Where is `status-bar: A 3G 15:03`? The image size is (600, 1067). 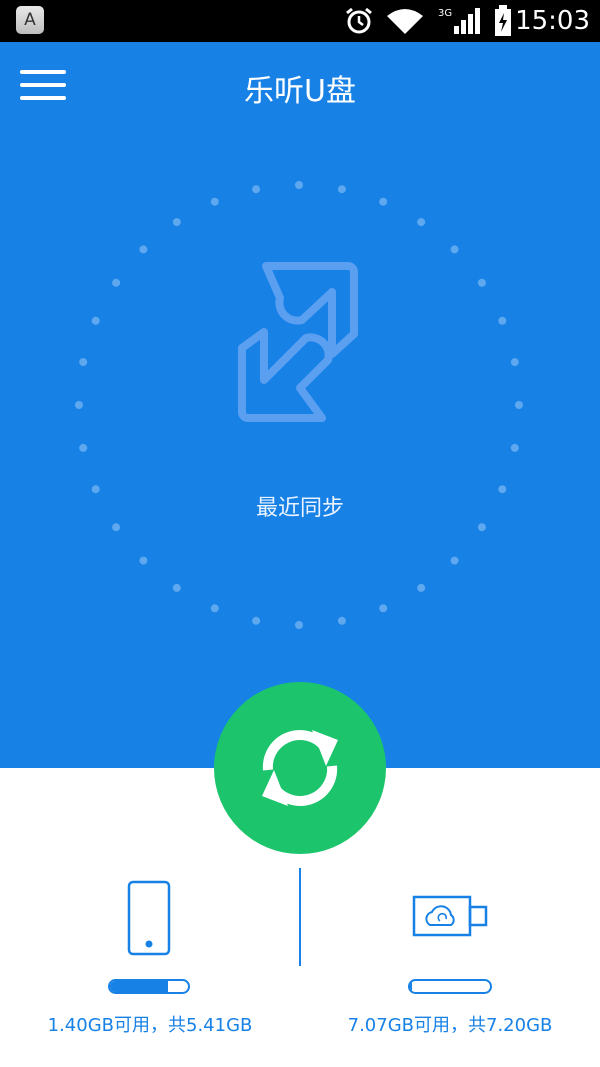 status-bar: A 3G 15:03 is located at coordinates (300, 21).